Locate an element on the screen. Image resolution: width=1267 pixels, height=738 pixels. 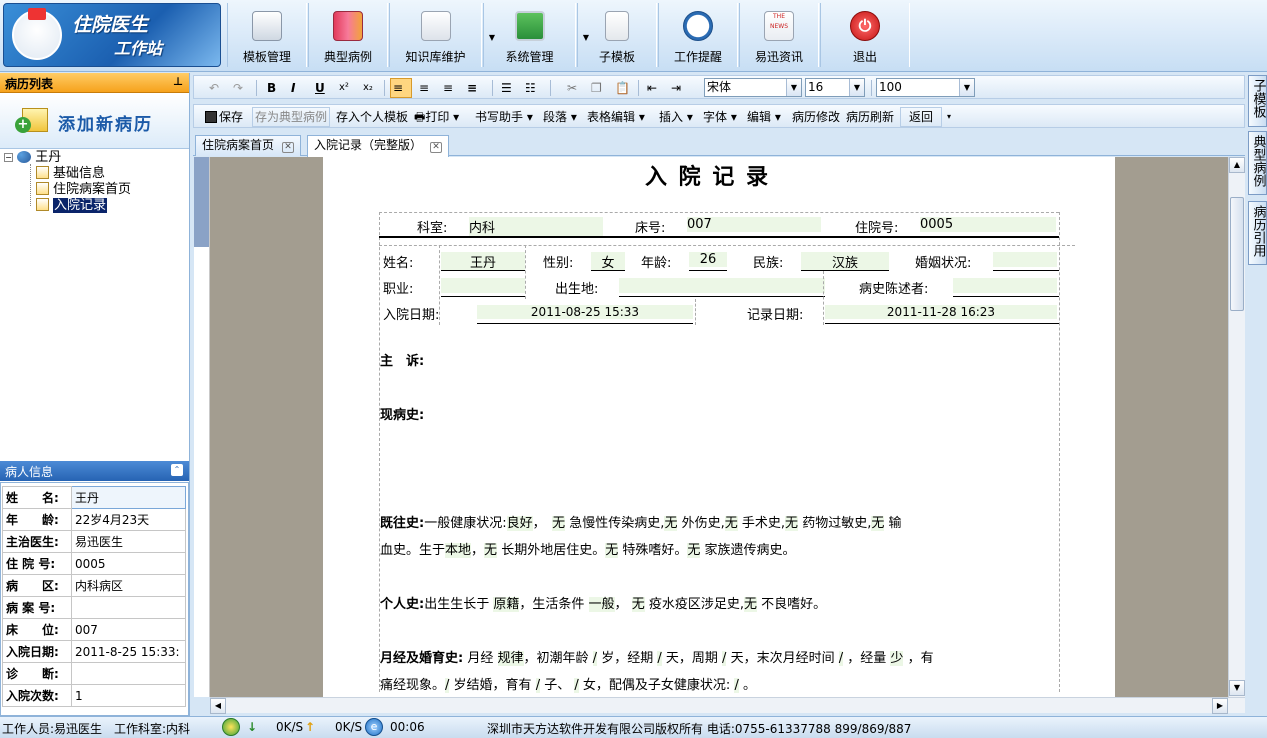
print-button: 🖶打印 ▾ is located at coordinates (436, 117).